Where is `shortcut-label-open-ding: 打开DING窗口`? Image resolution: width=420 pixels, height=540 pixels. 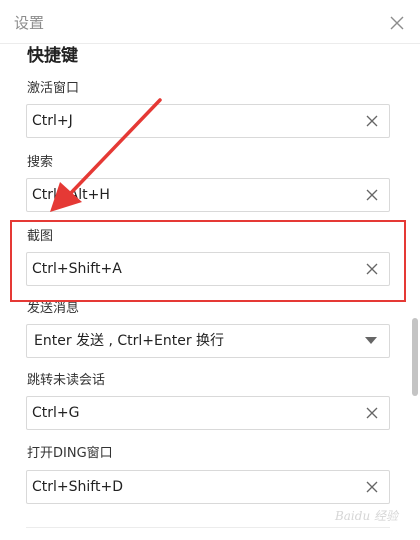
shortcut-label-open-ding: 打开DING窗口 is located at coordinates (70, 453).